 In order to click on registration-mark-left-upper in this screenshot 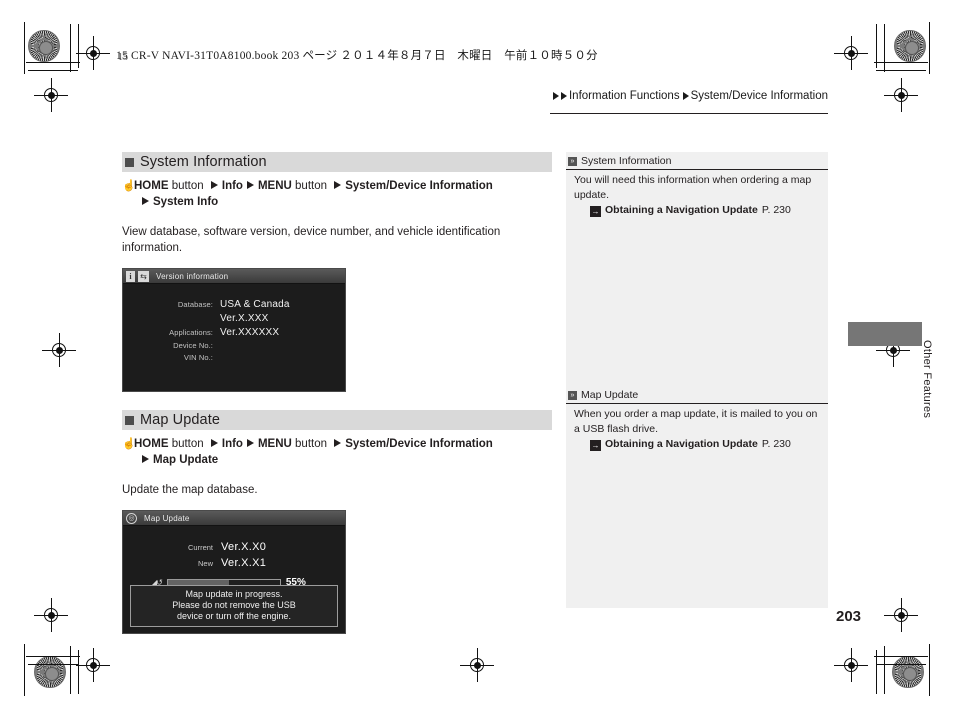, I will do `click(51, 95)`.